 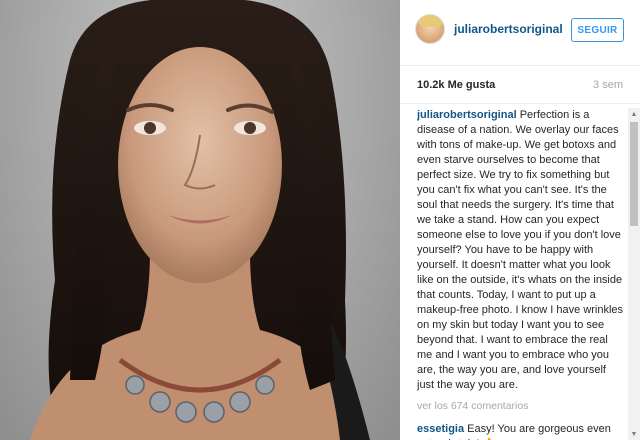 What do you see at coordinates (440, 429) in the screenshot?
I see `comment-username: essetigia` at bounding box center [440, 429].